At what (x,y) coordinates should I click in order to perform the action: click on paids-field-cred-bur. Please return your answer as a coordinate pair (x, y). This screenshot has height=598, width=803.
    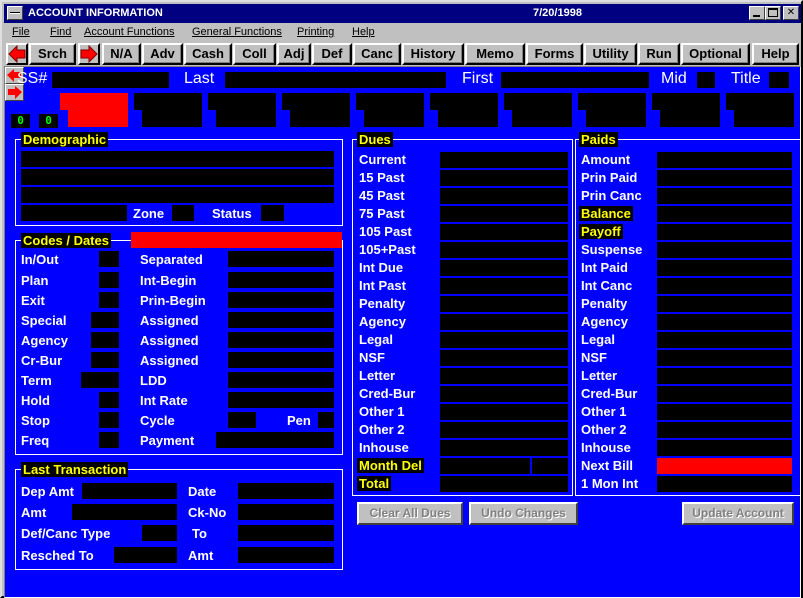
    Looking at the image, I should click on (724, 394).